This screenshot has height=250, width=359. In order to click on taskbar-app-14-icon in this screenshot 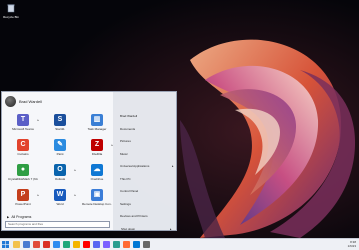, I will do `click(146, 244)`.